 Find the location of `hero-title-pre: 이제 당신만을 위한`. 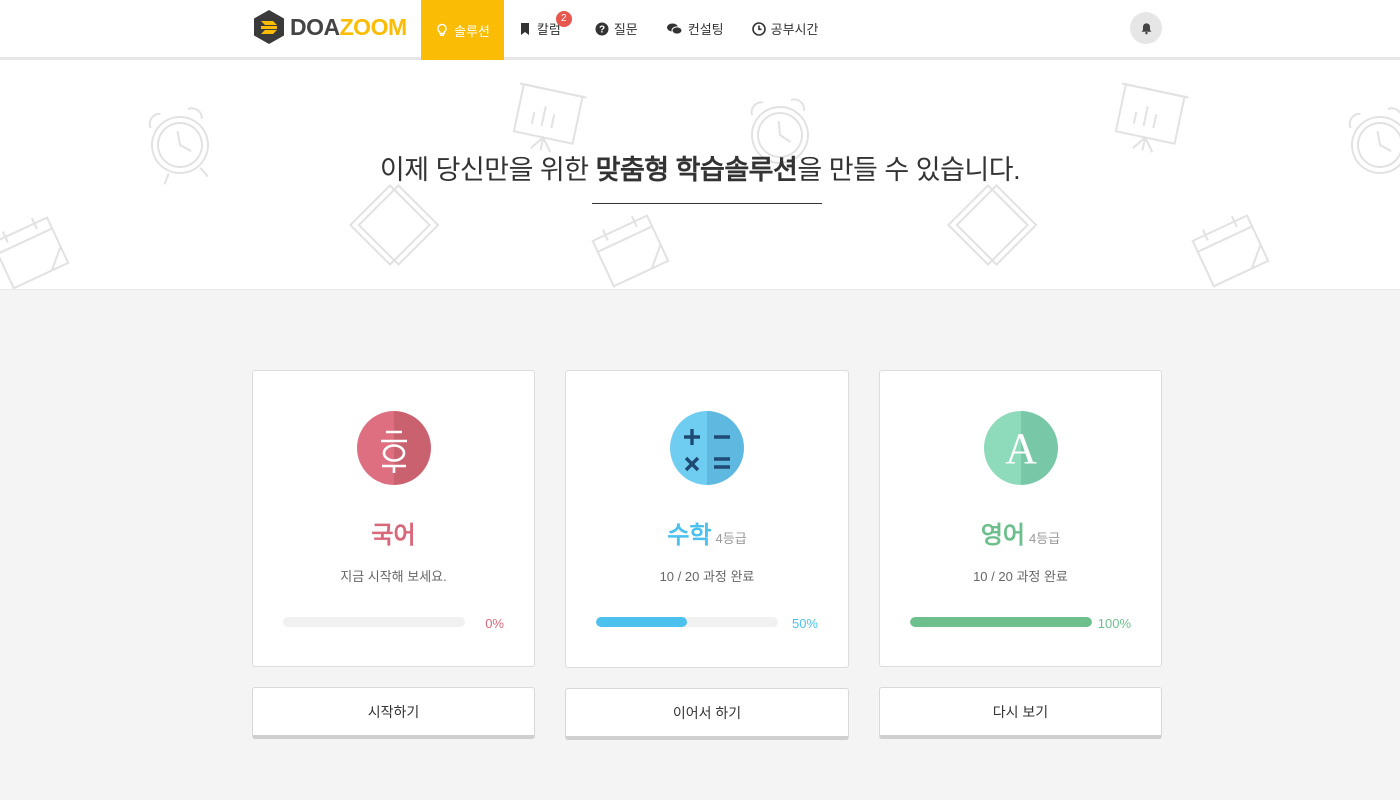

hero-title-pre: 이제 당신만을 위한 is located at coordinates (487, 170).